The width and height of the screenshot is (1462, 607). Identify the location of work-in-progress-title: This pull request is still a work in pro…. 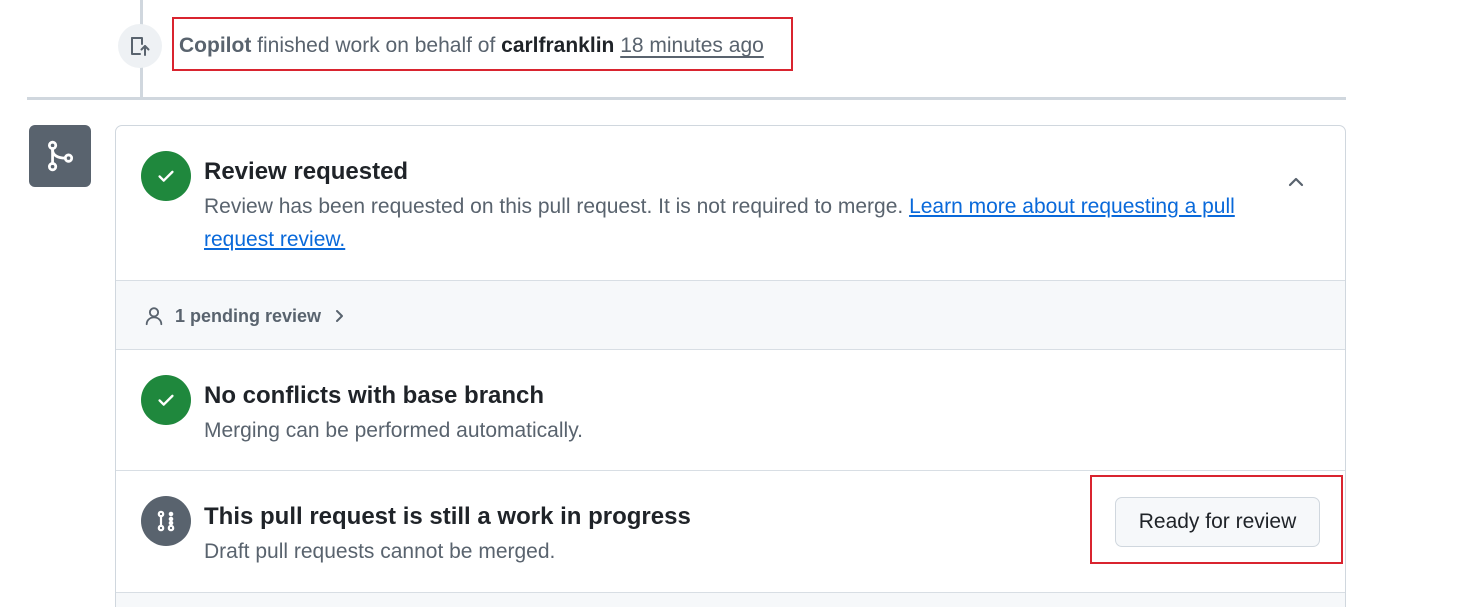
(447, 516).